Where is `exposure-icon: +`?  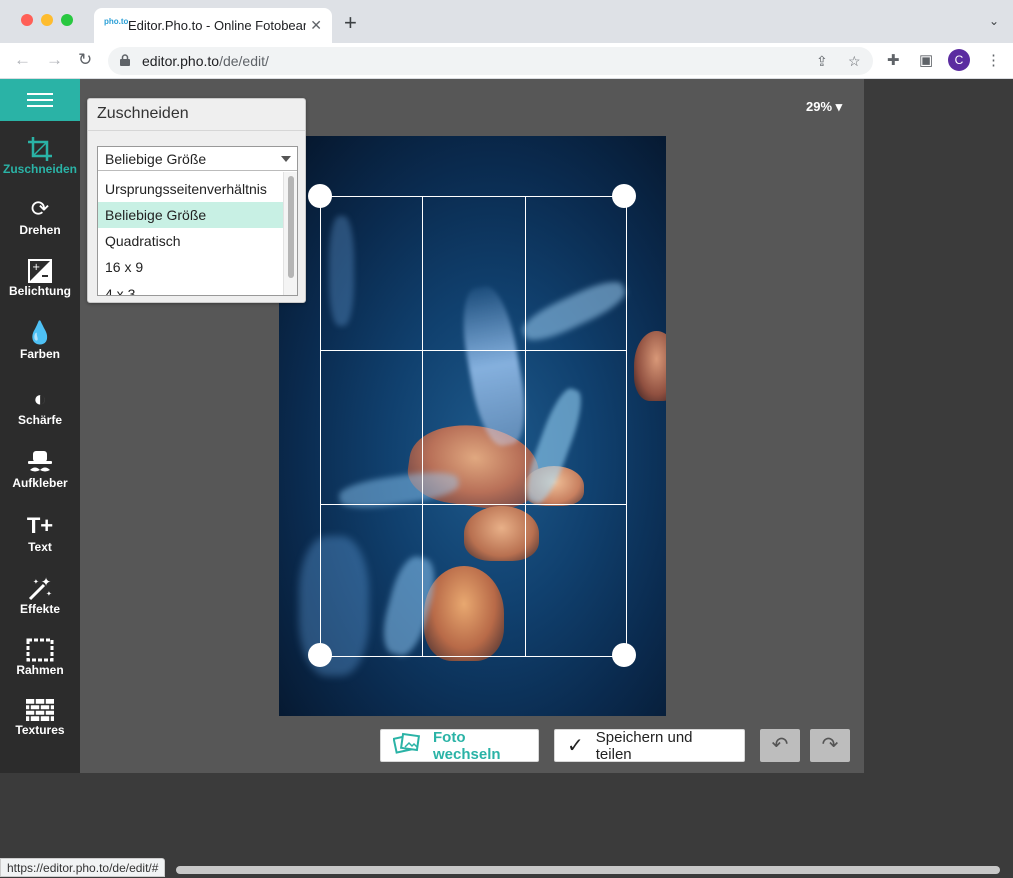
exposure-icon: + is located at coordinates (40, 270).